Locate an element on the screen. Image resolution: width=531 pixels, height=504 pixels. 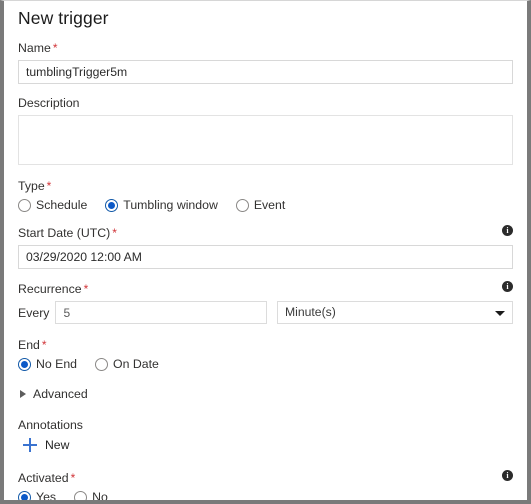
start-date-label: Start Date (UTC) * is located at coordinates (67, 233).